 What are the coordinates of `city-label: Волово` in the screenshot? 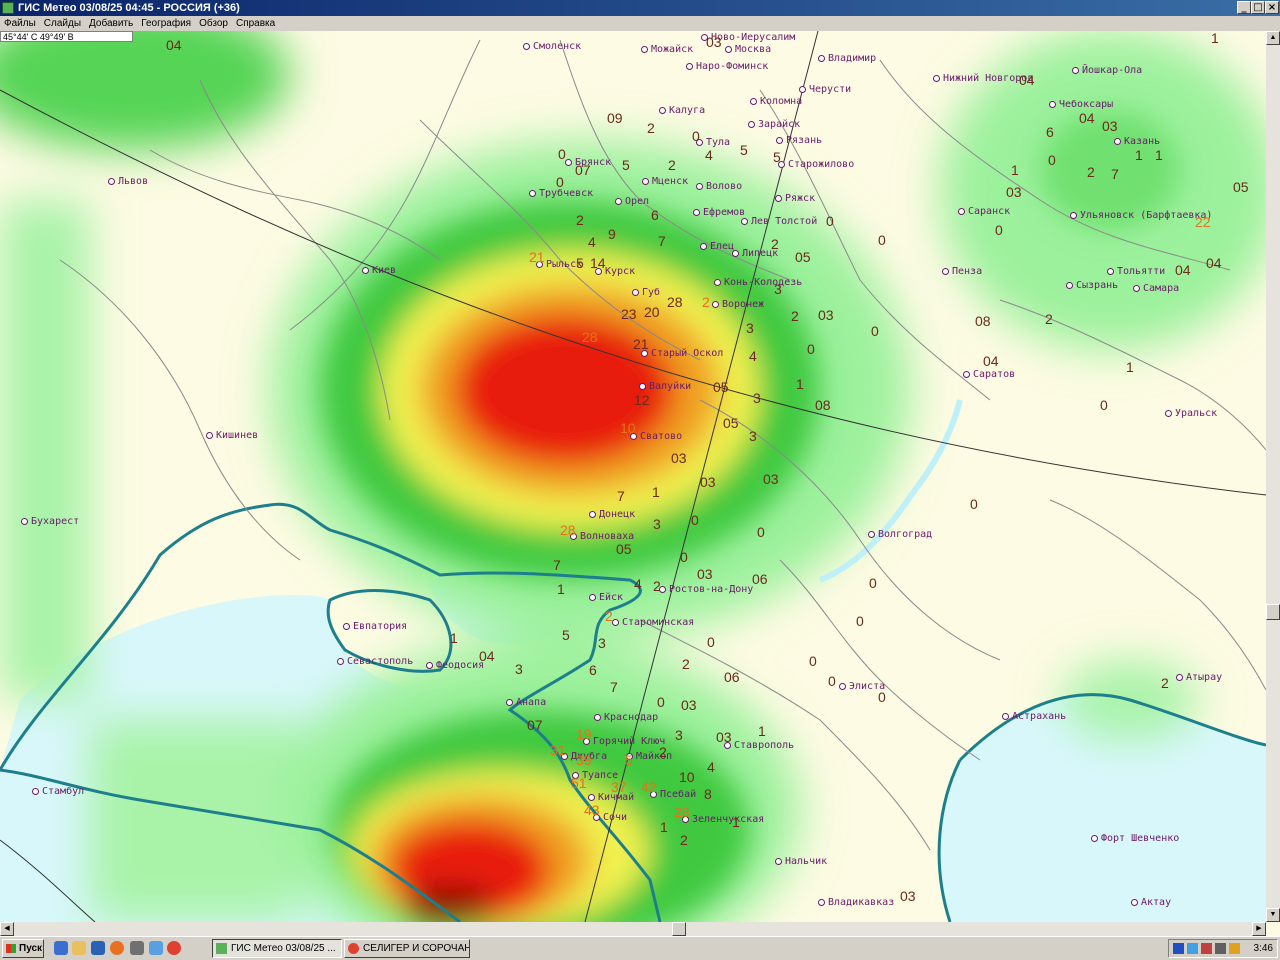 It's located at (719, 186).